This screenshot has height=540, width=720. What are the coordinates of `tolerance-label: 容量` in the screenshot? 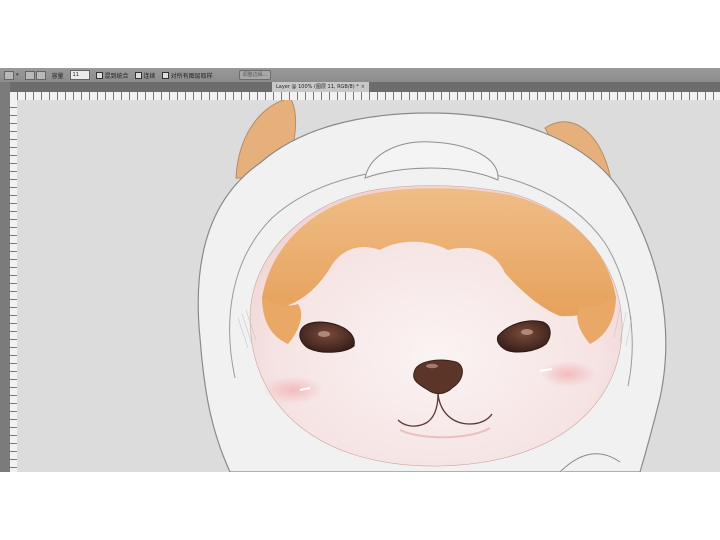 It's located at (57, 76).